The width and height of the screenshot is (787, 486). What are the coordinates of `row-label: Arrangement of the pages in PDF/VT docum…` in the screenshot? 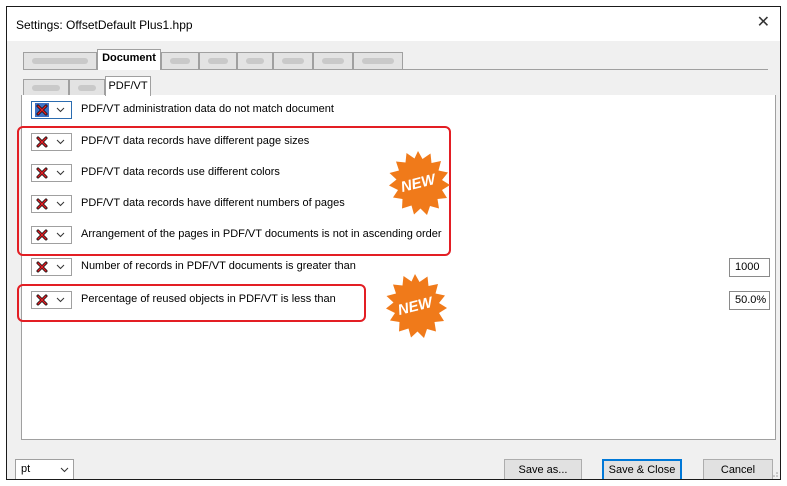 It's located at (261, 234).